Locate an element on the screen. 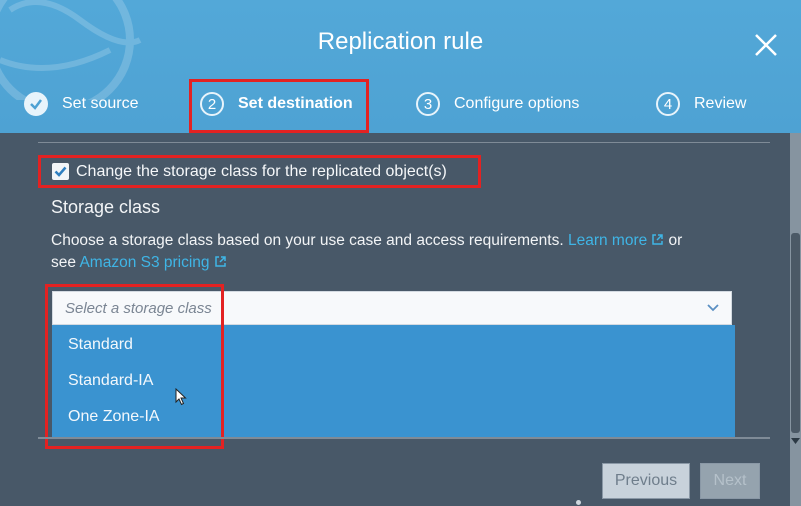 The image size is (801, 506). option-standard: Standard is located at coordinates (100, 345).